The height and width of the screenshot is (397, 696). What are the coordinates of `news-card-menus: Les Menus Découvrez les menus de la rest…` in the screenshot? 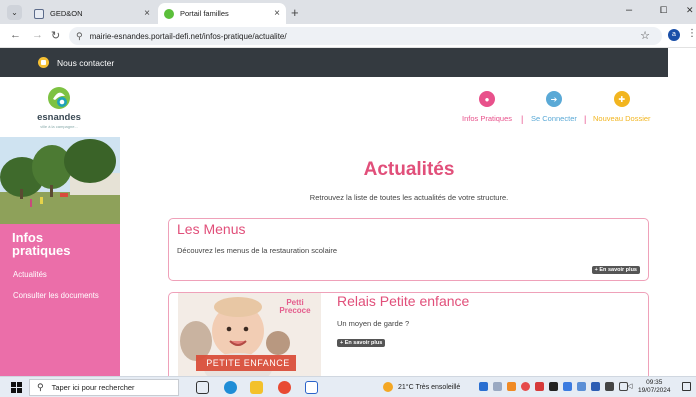 It's located at (408, 249).